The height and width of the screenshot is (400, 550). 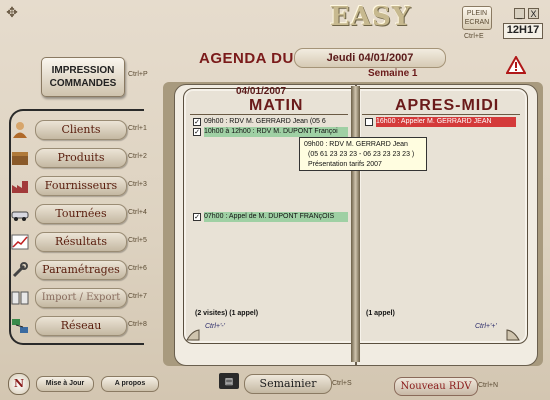 What do you see at coordinates (20, 130) in the screenshot?
I see `person-icon` at bounding box center [20, 130].